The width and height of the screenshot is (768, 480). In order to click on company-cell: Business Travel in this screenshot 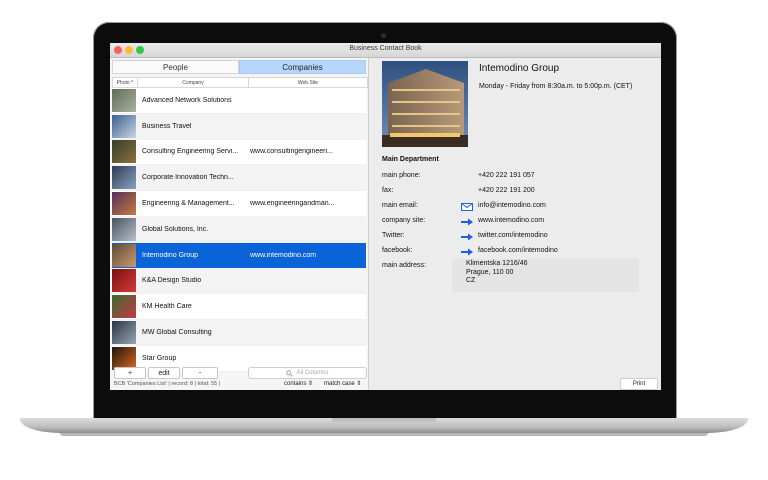, I will do `click(167, 126)`.